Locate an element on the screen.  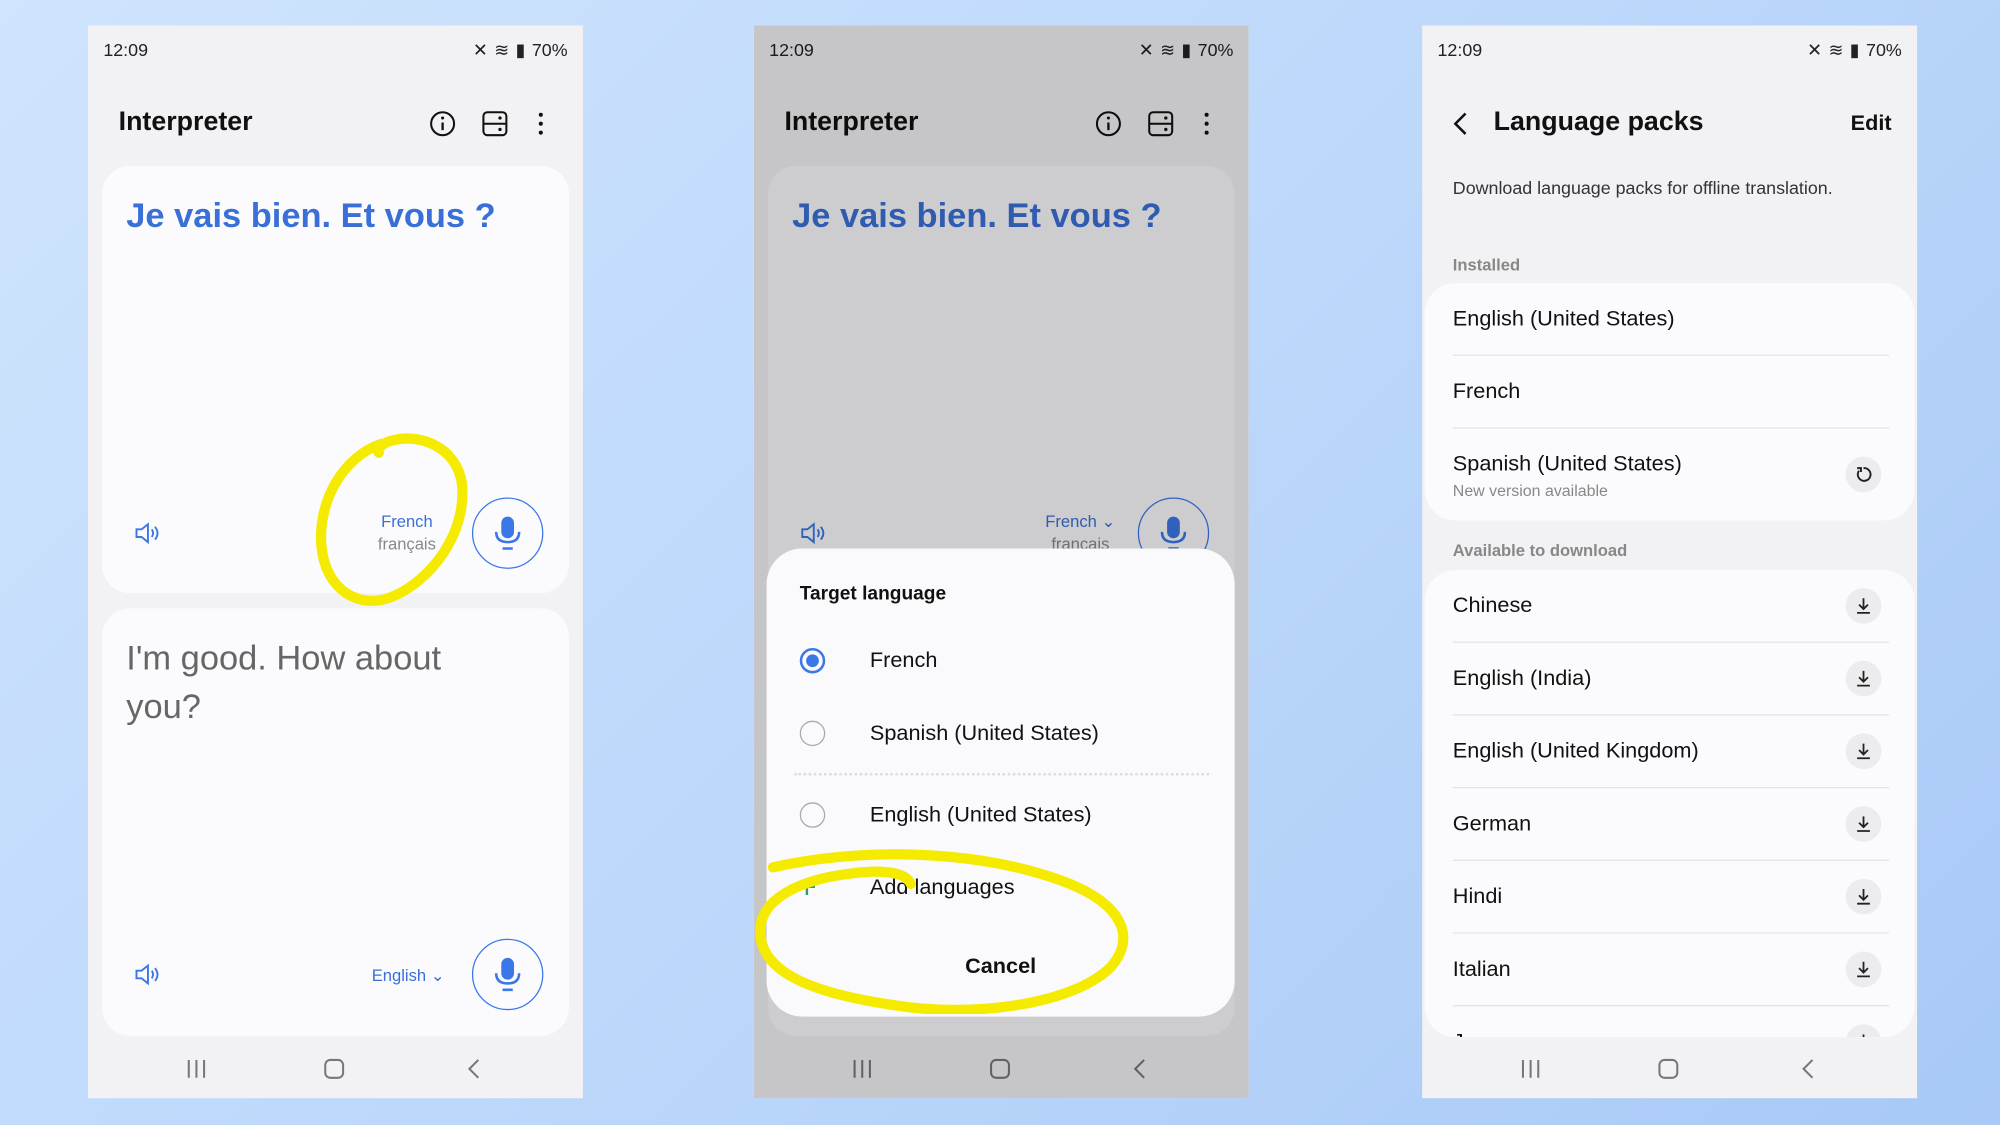
language-name: English (United States) is located at coordinates (1563, 318).